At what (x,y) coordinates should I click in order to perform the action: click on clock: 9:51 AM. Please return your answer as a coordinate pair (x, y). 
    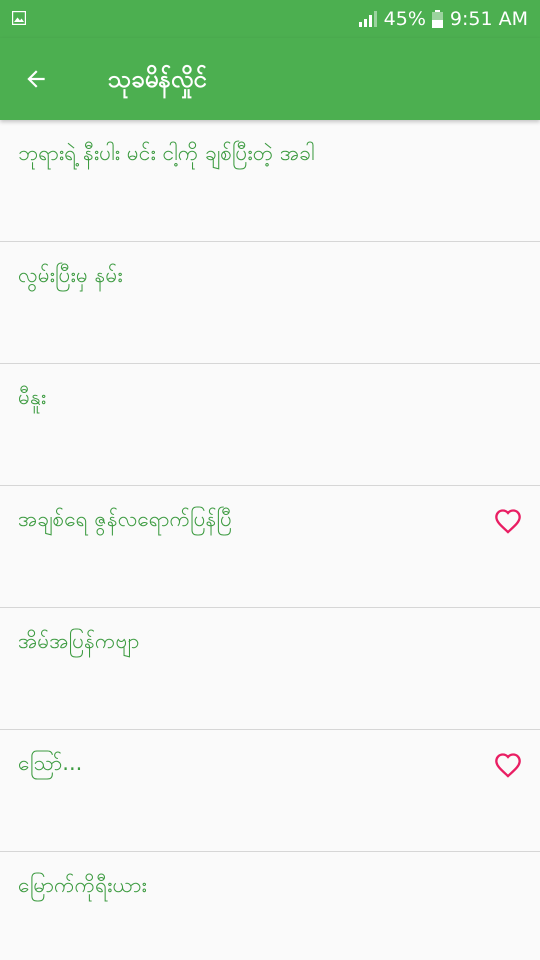
    Looking at the image, I should click on (488, 19).